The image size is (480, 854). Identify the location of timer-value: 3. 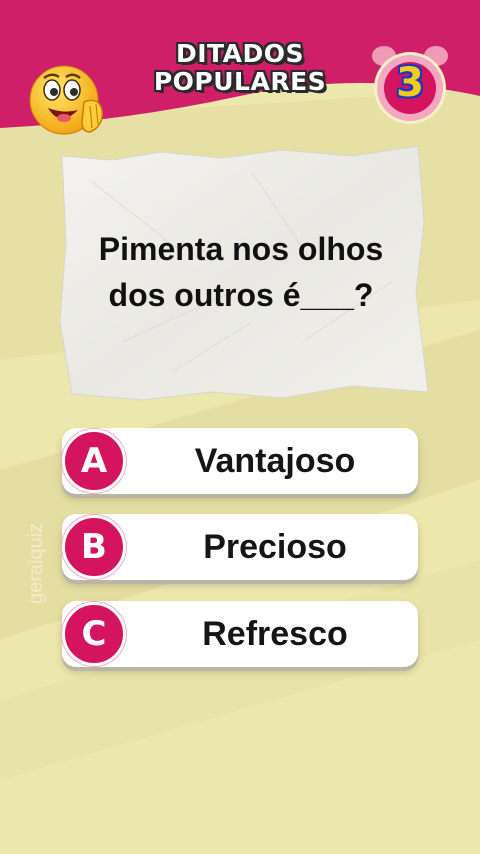
(410, 83).